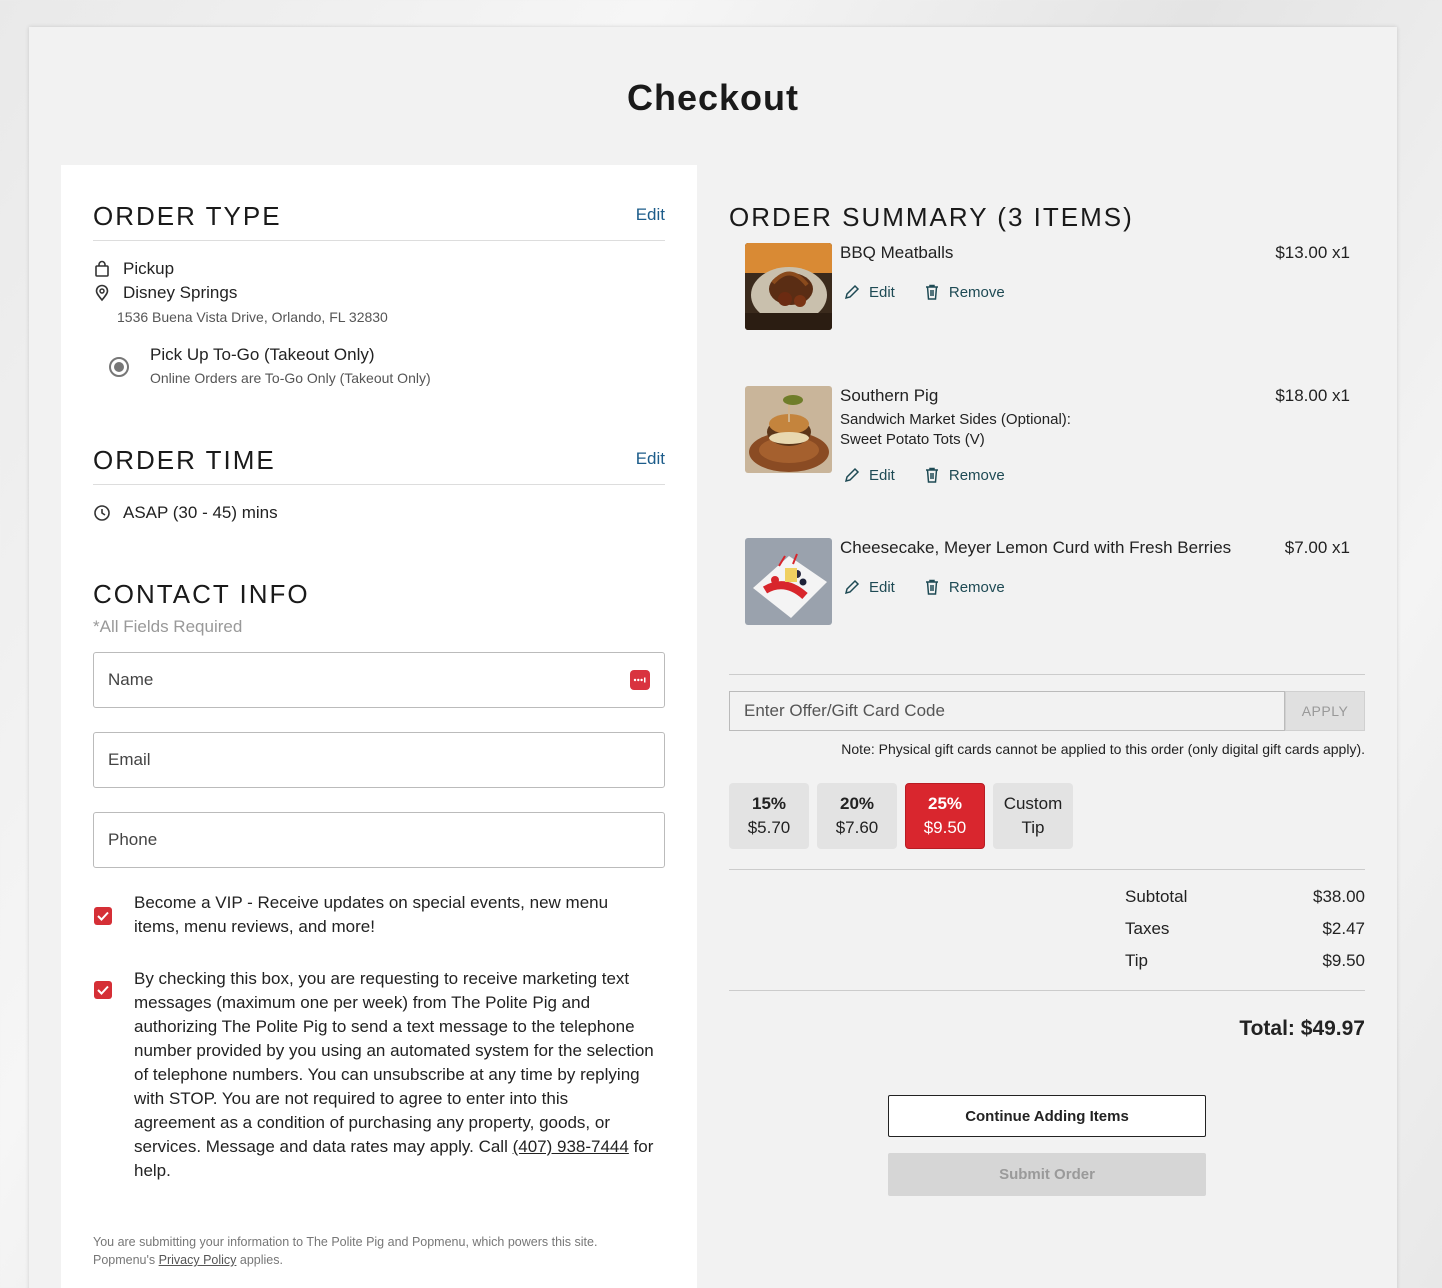  What do you see at coordinates (129, 759) in the screenshot?
I see `email-placeholder: Email` at bounding box center [129, 759].